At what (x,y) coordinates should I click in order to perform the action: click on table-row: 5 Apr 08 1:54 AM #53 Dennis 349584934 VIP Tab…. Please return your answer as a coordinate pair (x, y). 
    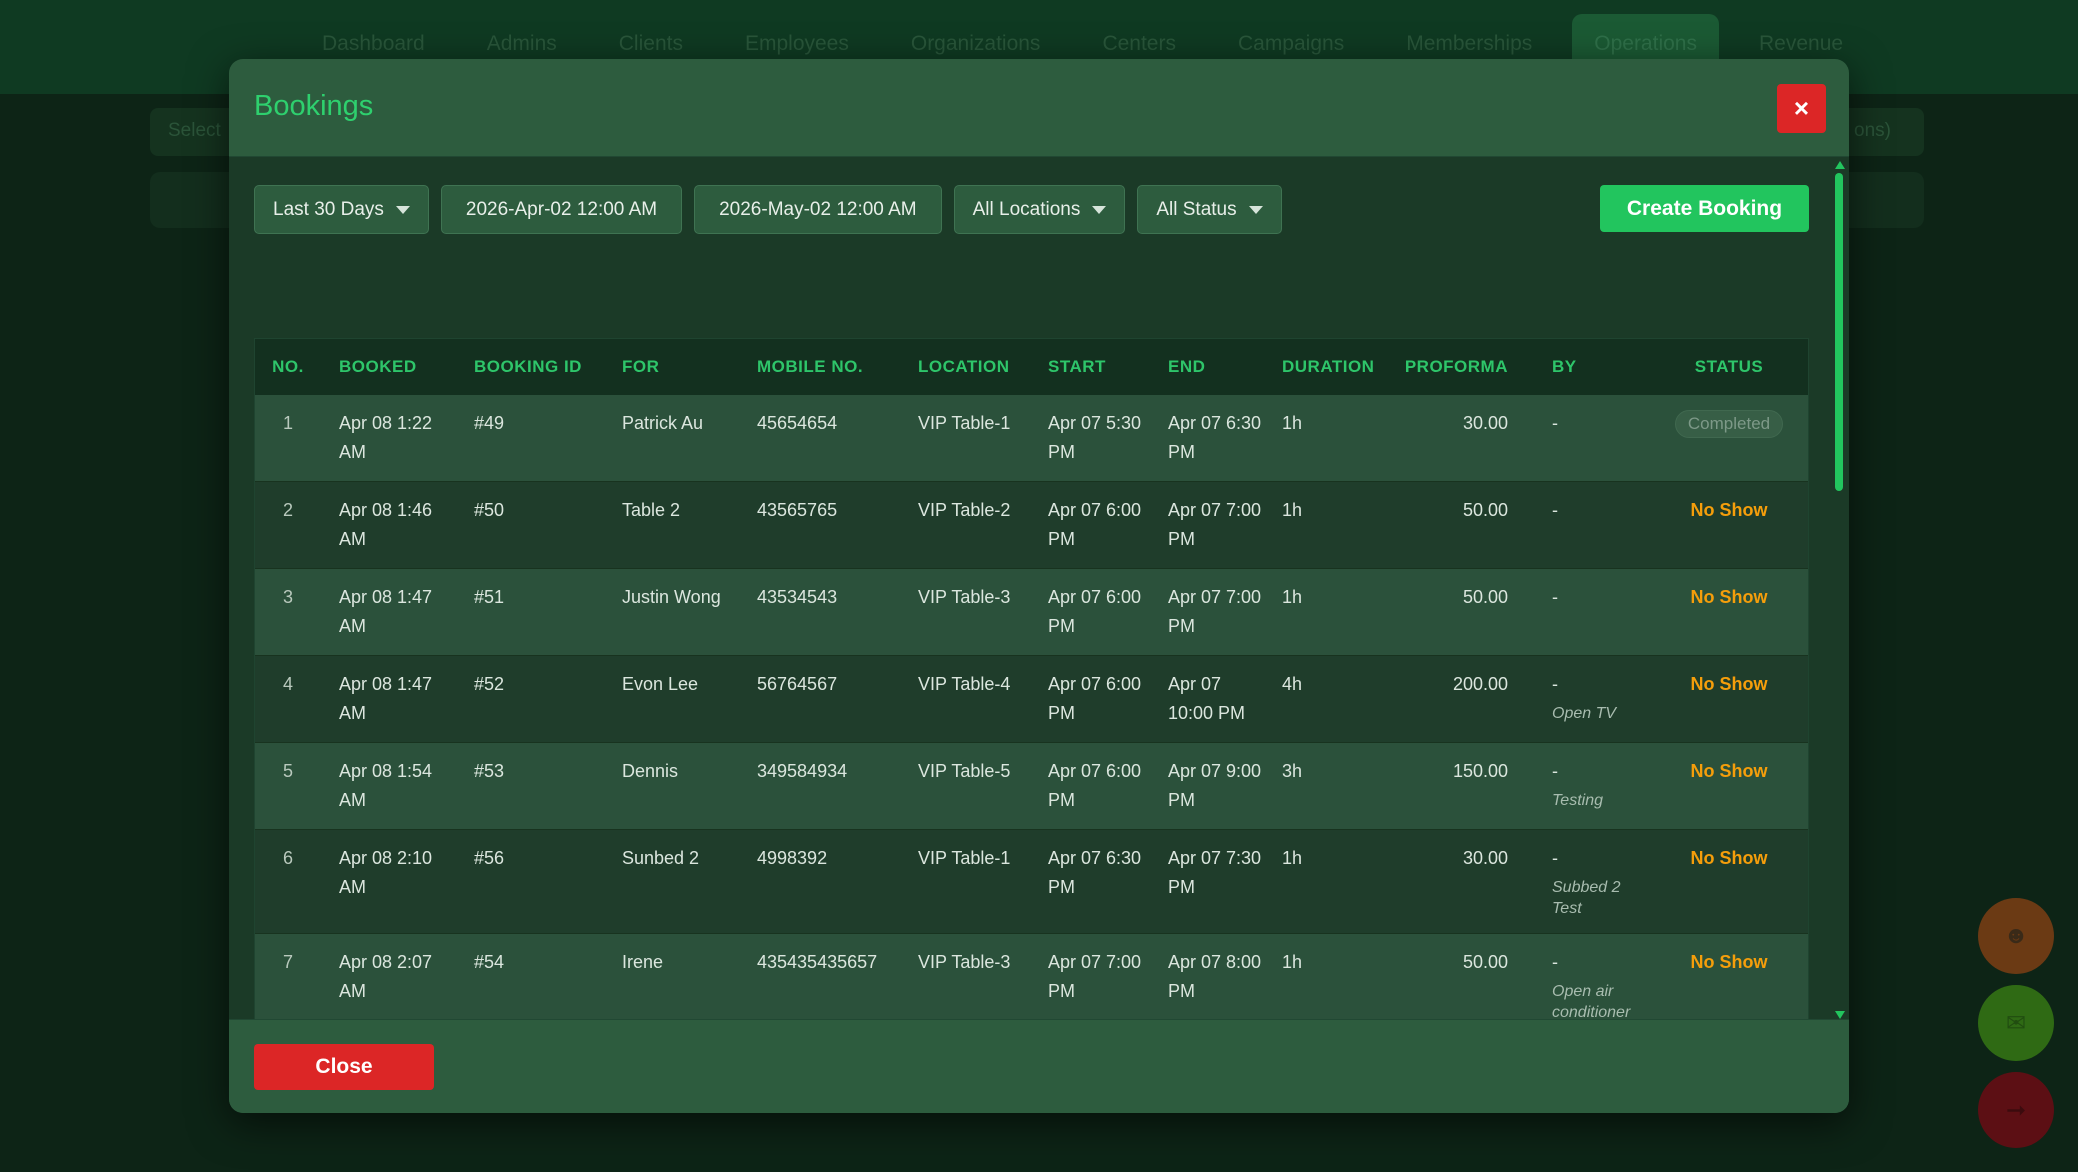
    Looking at the image, I should click on (1031, 786).